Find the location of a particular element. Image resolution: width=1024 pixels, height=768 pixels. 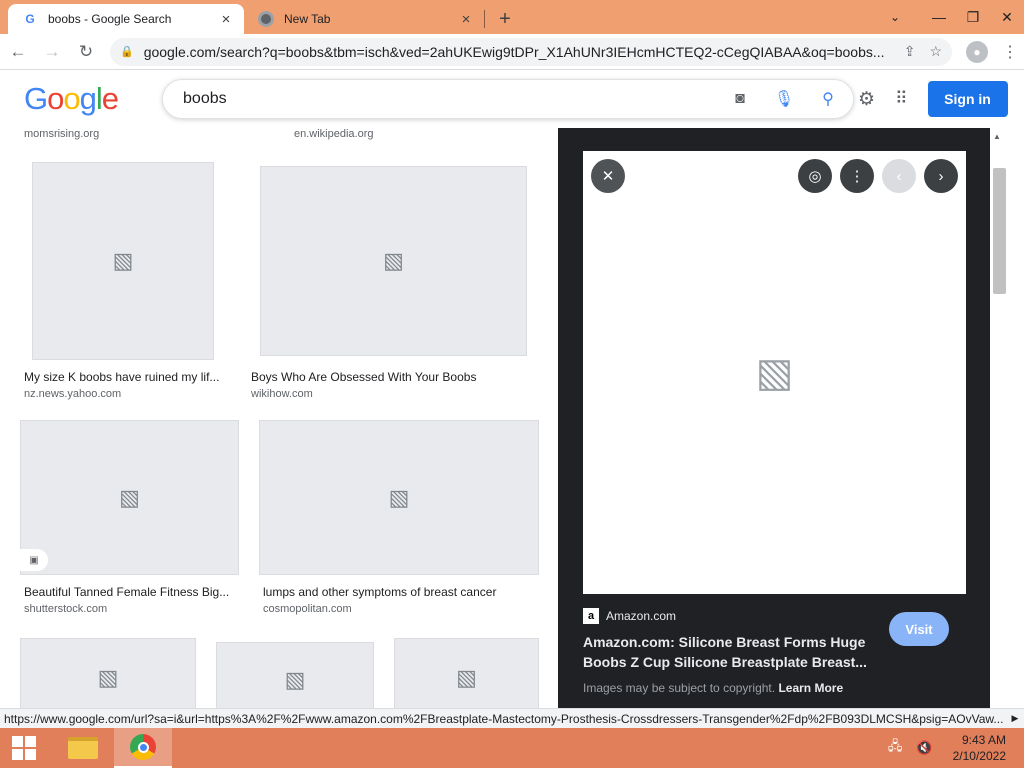

window-controls: ⌄ — ❐ ✕ is located at coordinates (951, 17).